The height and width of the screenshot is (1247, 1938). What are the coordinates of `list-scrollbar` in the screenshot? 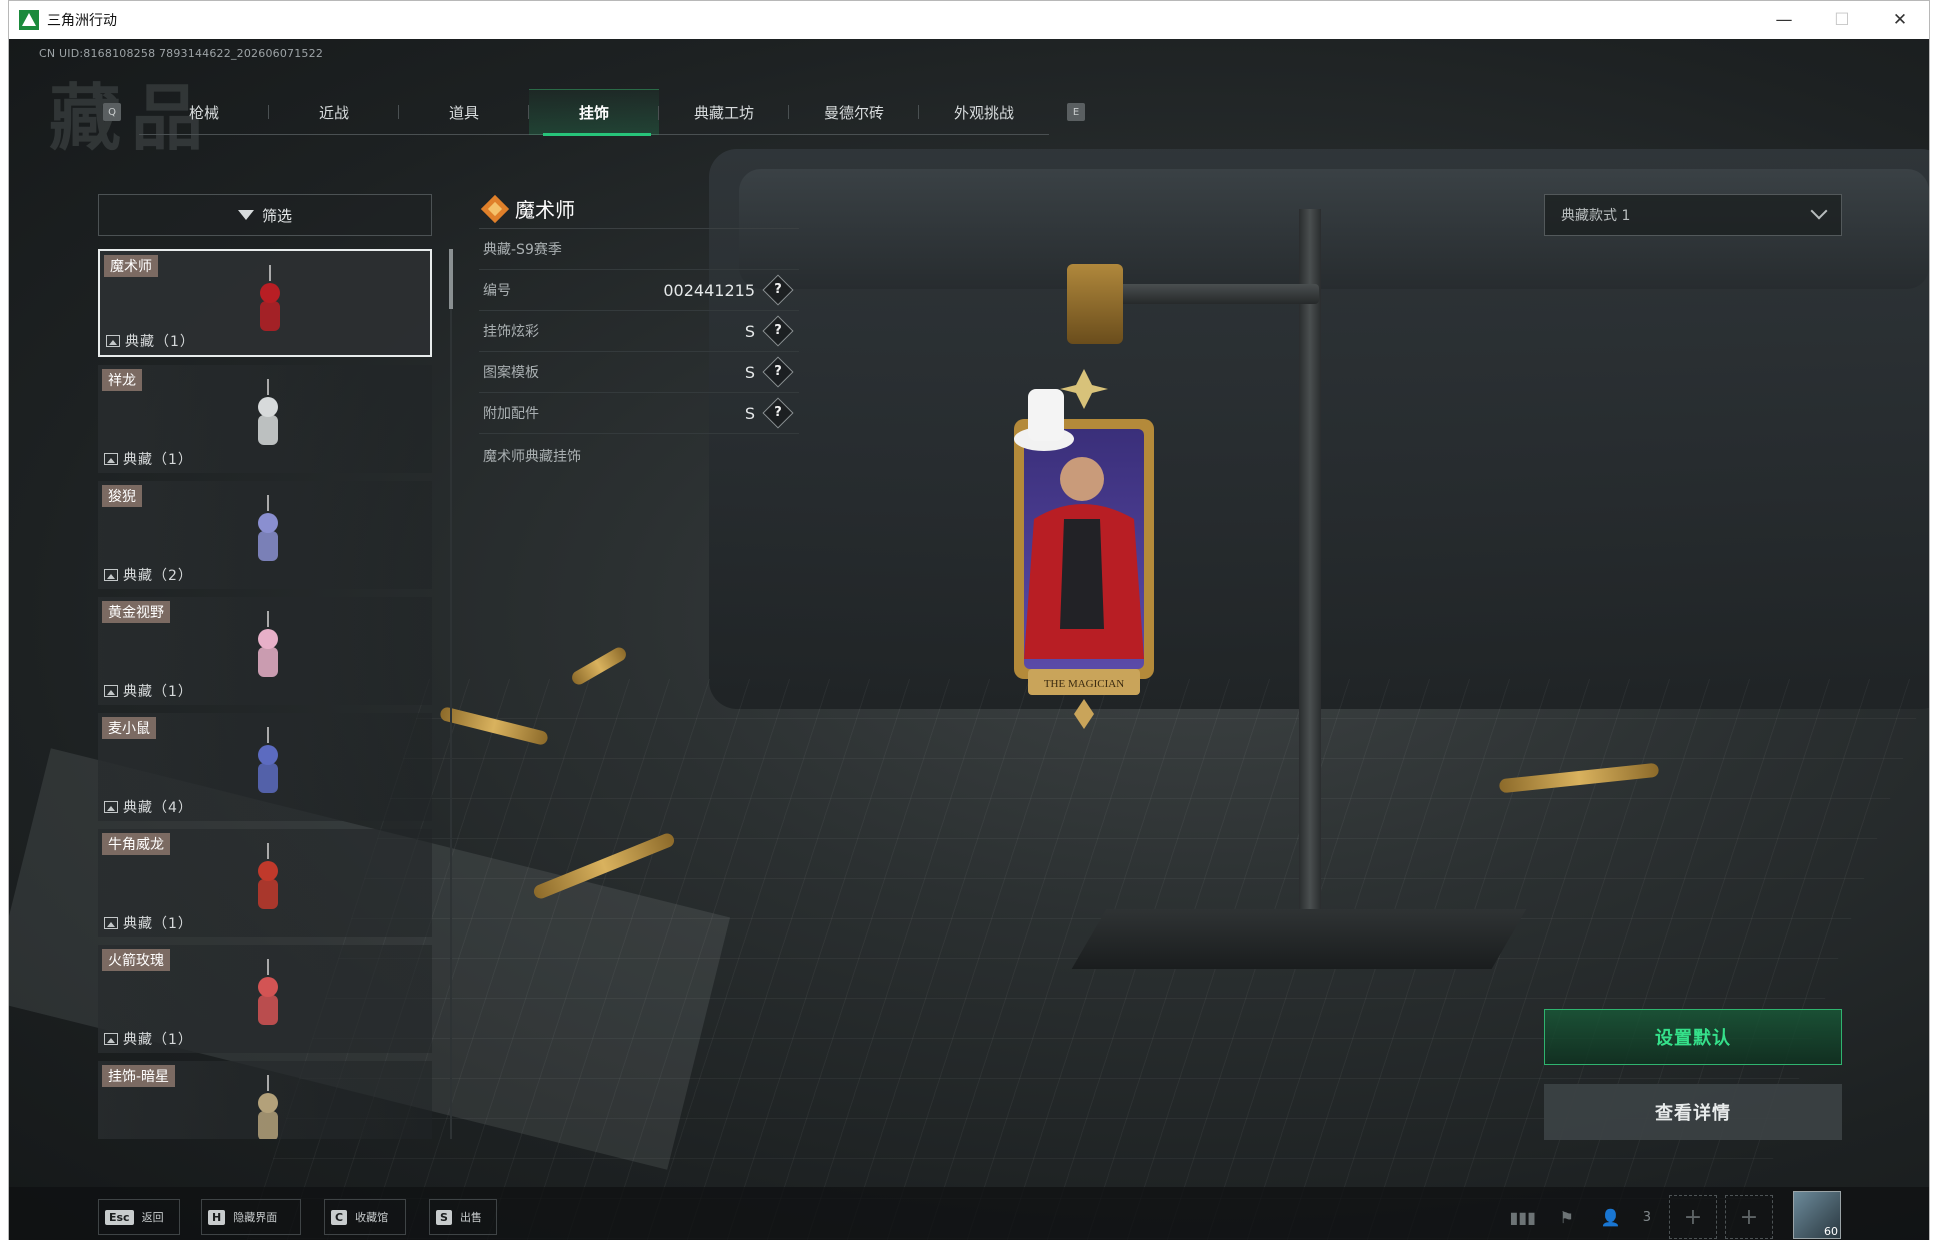 It's located at (451, 694).